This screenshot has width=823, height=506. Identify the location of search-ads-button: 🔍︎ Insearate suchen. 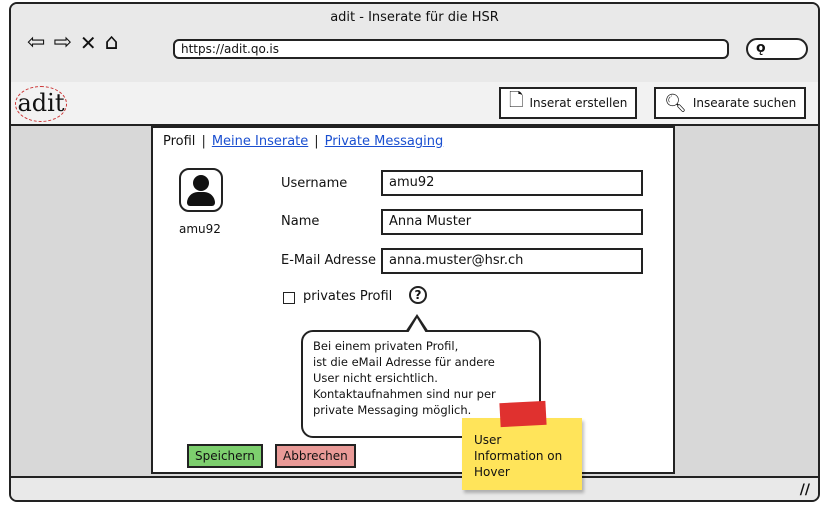
(730, 103).